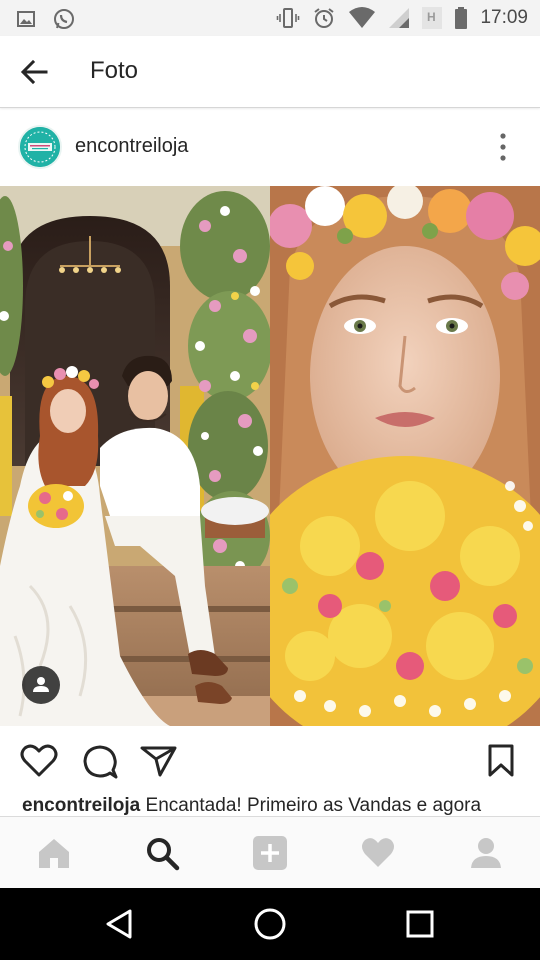 This screenshot has width=540, height=960. I want to click on nav-search, so click(162, 853).